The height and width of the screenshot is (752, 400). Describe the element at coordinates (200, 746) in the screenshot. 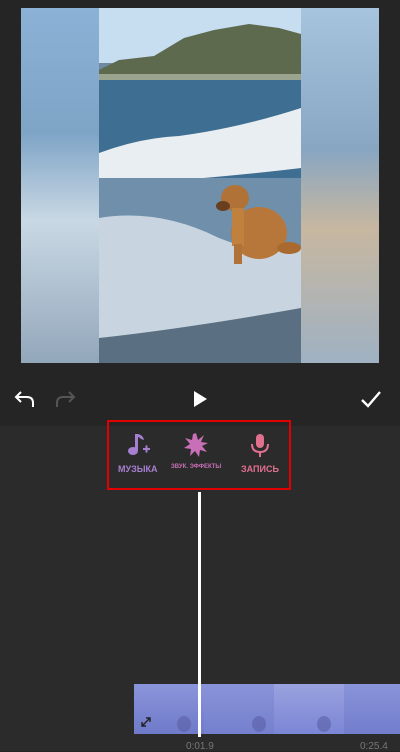

I see `current-time: 0:01.9` at that location.